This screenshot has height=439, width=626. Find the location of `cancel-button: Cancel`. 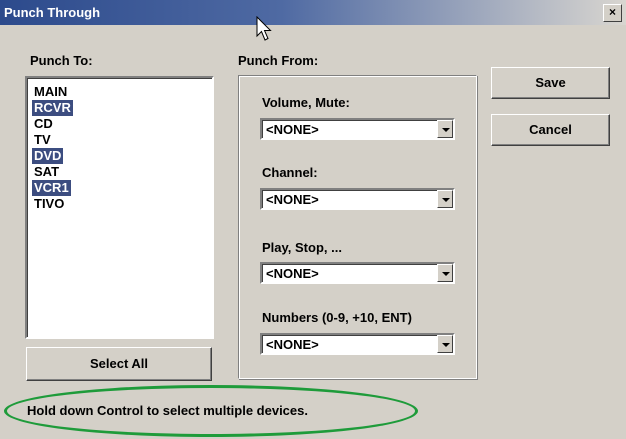

cancel-button: Cancel is located at coordinates (550, 130).